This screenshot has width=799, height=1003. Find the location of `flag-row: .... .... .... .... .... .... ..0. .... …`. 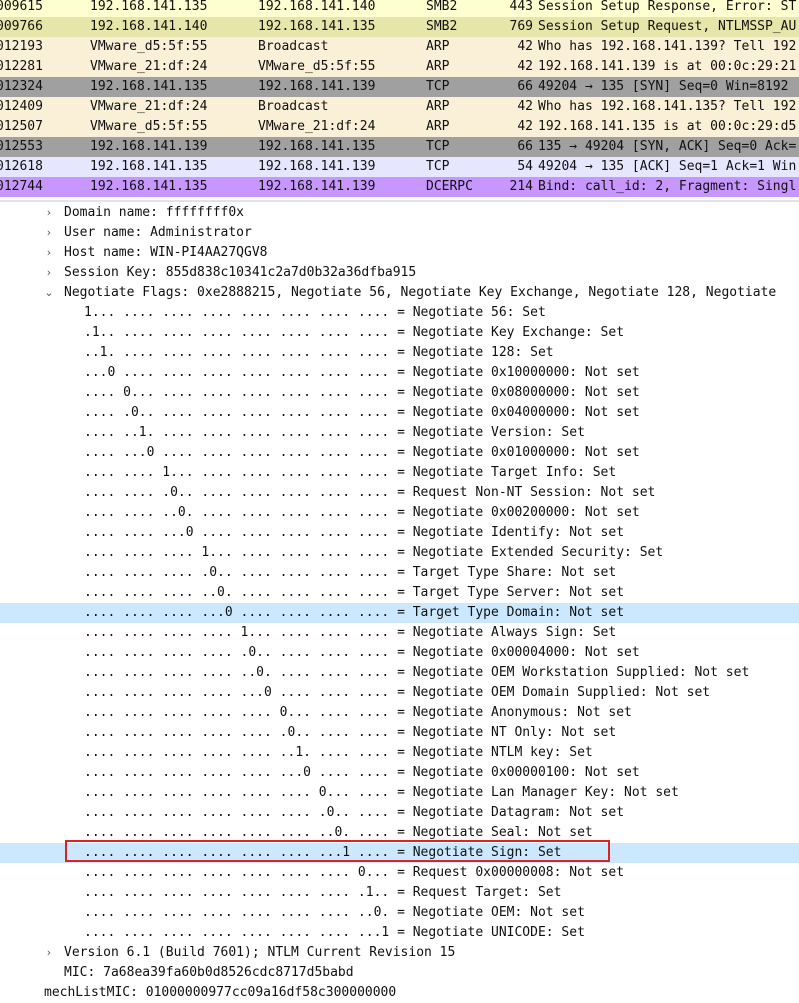

flag-row: .... .... .... .... .... .... ..0. .... … is located at coordinates (399, 833).